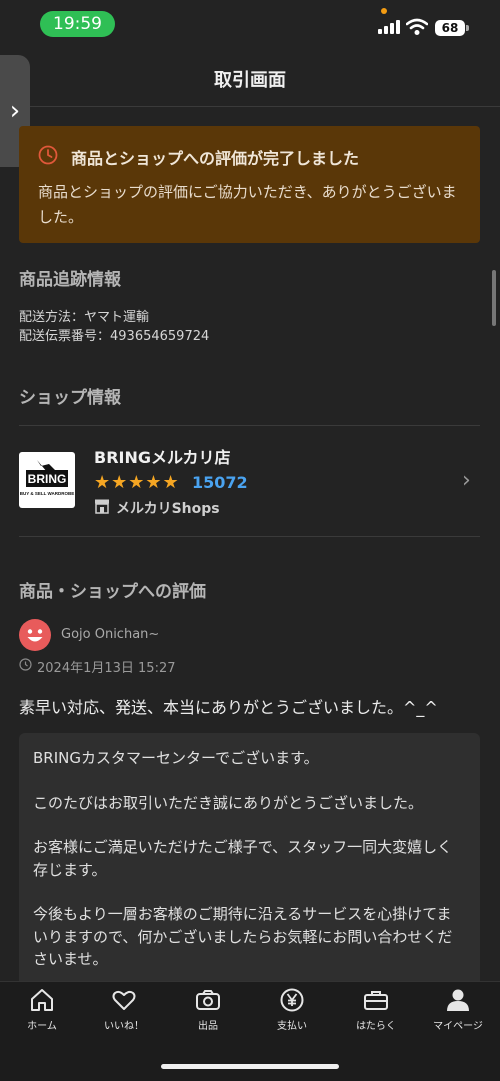  What do you see at coordinates (243, 858) in the screenshot?
I see `reply-paragraph: お客様にご満足いただけたご様子で、スタッフ一同大変嬉しく存じます。` at bounding box center [243, 858].